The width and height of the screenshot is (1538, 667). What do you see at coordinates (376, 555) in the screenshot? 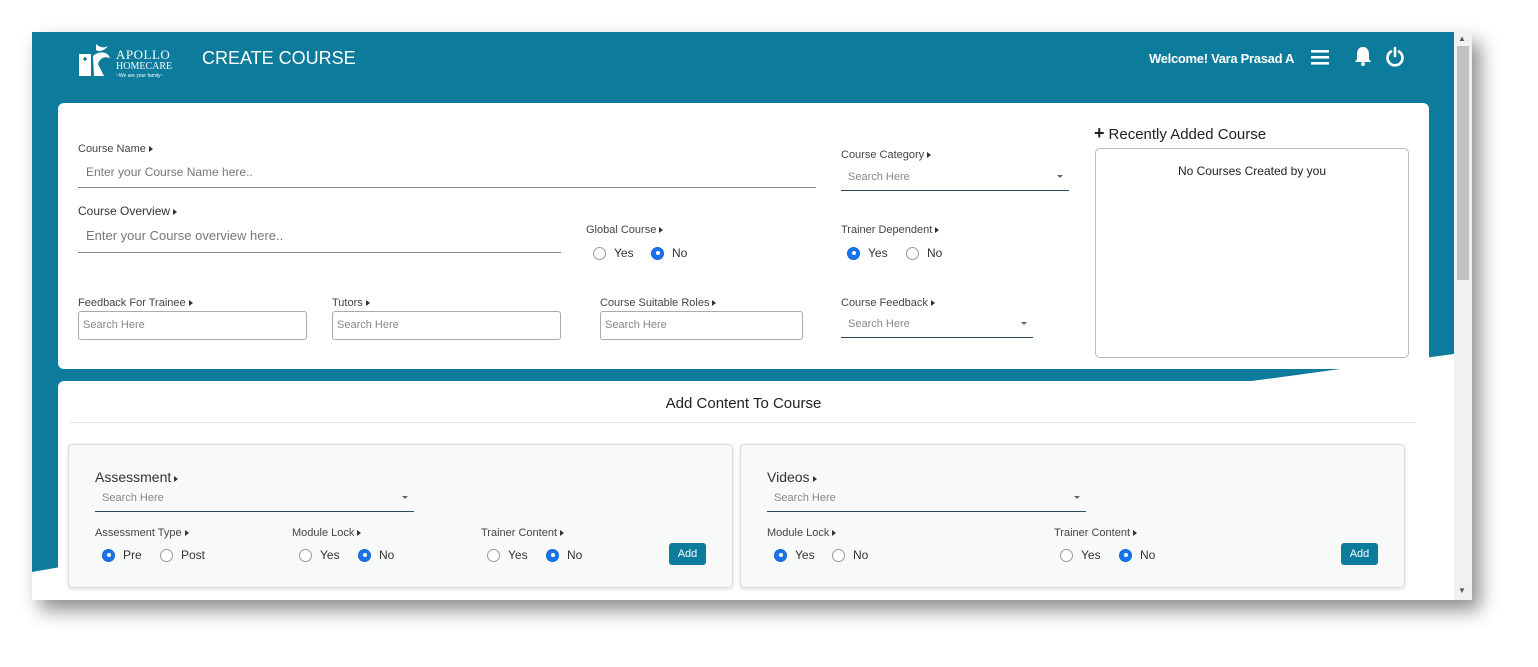
I see `assessment-module-lock-no-radio: No` at bounding box center [376, 555].